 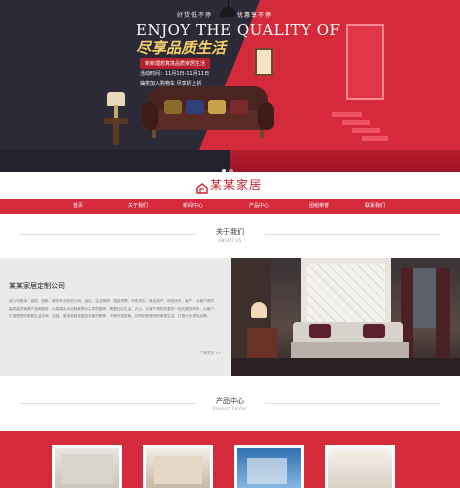 What do you see at coordinates (230, 408) in the screenshot?
I see `products-section-subtitle: Product Center` at bounding box center [230, 408].